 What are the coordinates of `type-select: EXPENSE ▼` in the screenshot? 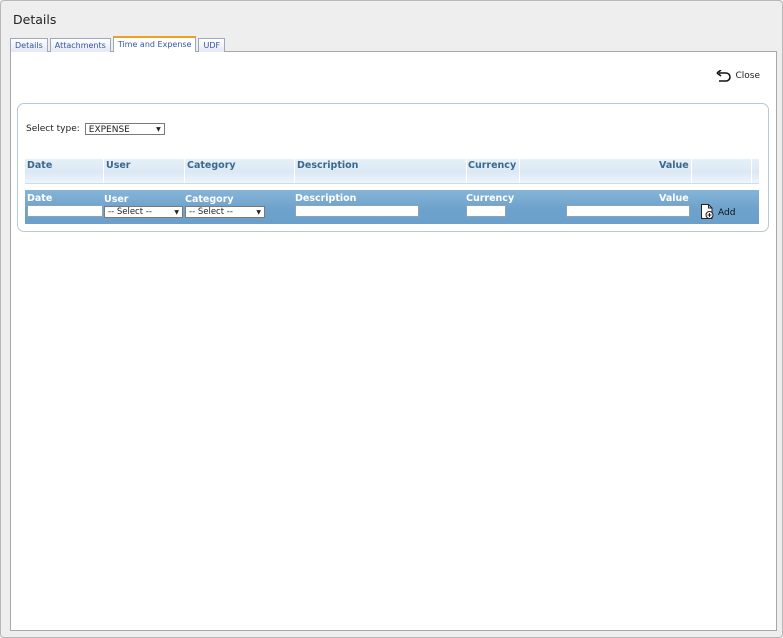 It's located at (124, 129).